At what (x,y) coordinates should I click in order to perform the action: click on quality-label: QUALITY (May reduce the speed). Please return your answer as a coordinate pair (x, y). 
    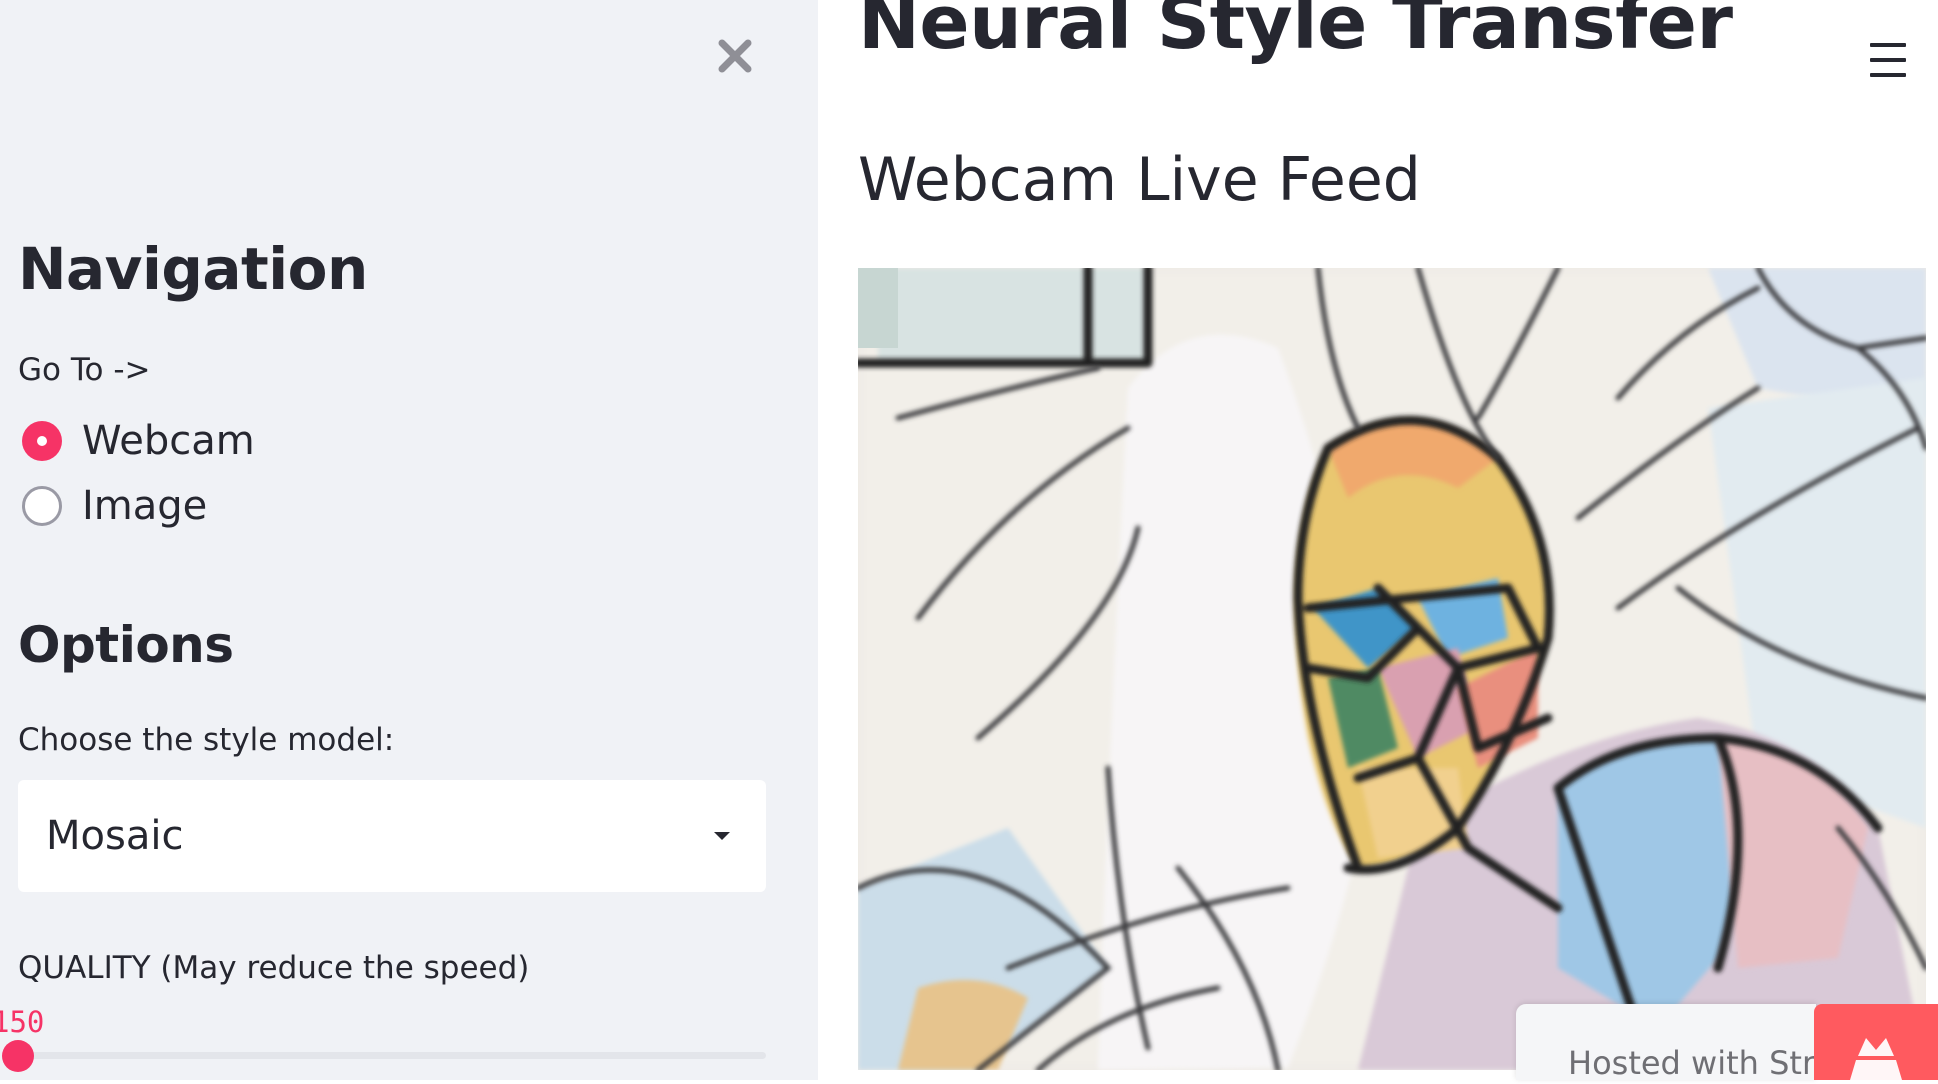
    Looking at the image, I should click on (274, 968).